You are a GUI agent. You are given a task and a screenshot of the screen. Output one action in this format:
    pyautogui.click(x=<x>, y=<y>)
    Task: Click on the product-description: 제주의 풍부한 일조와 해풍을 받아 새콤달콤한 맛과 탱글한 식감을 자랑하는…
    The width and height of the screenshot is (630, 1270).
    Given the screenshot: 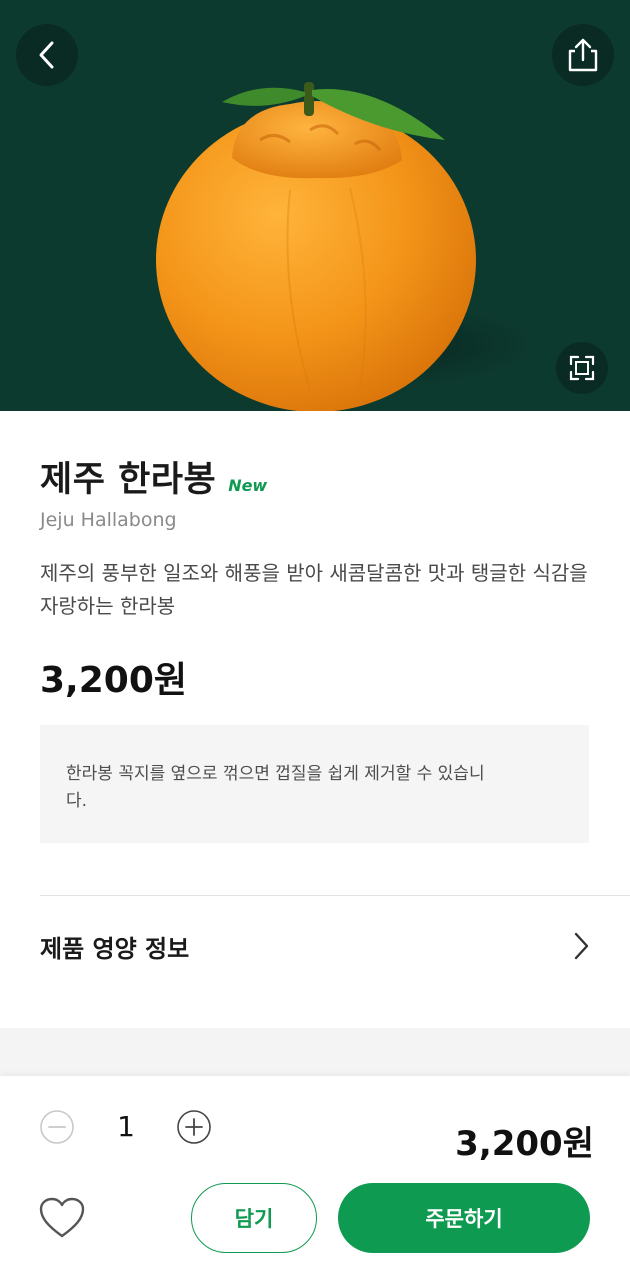 What is the action you would take?
    pyautogui.click(x=314, y=589)
    